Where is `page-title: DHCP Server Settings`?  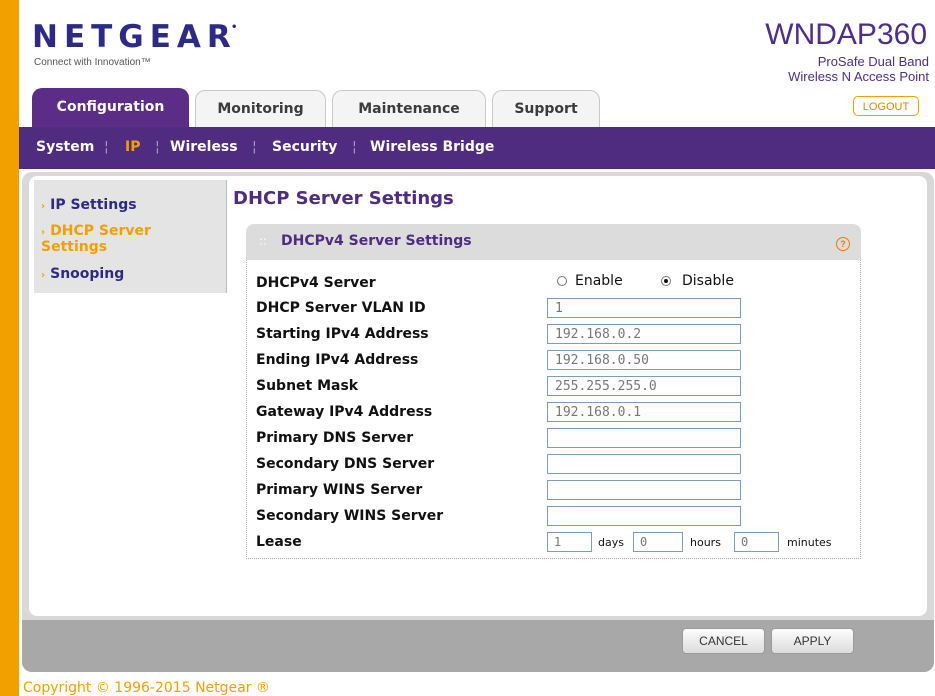 page-title: DHCP Server Settings is located at coordinates (343, 198).